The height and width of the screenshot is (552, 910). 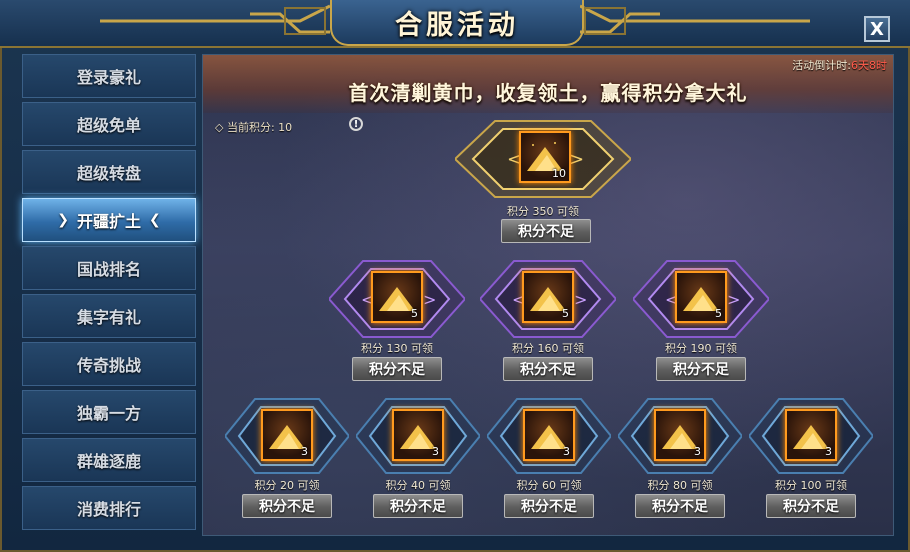 I want to click on countdown: 活动倒计时:6天8时, so click(x=839, y=65).